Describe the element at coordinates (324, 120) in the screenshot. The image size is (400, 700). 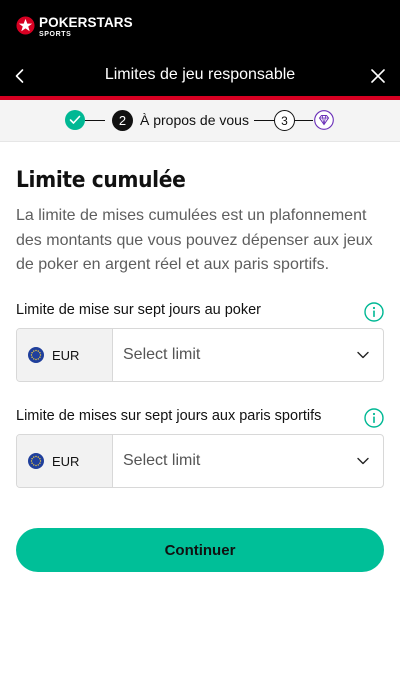
I see `diamond-icon` at that location.